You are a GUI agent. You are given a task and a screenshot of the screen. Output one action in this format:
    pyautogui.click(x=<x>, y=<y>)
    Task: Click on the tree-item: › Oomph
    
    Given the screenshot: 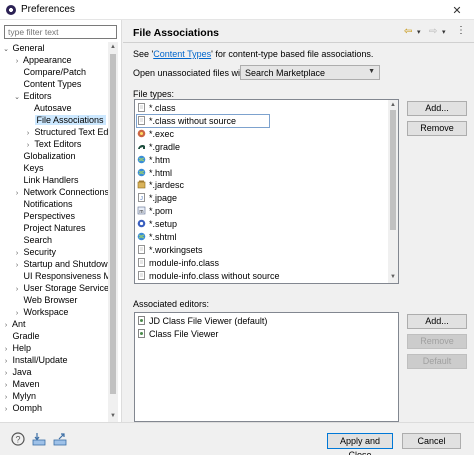 What is the action you would take?
    pyautogui.click(x=54, y=408)
    